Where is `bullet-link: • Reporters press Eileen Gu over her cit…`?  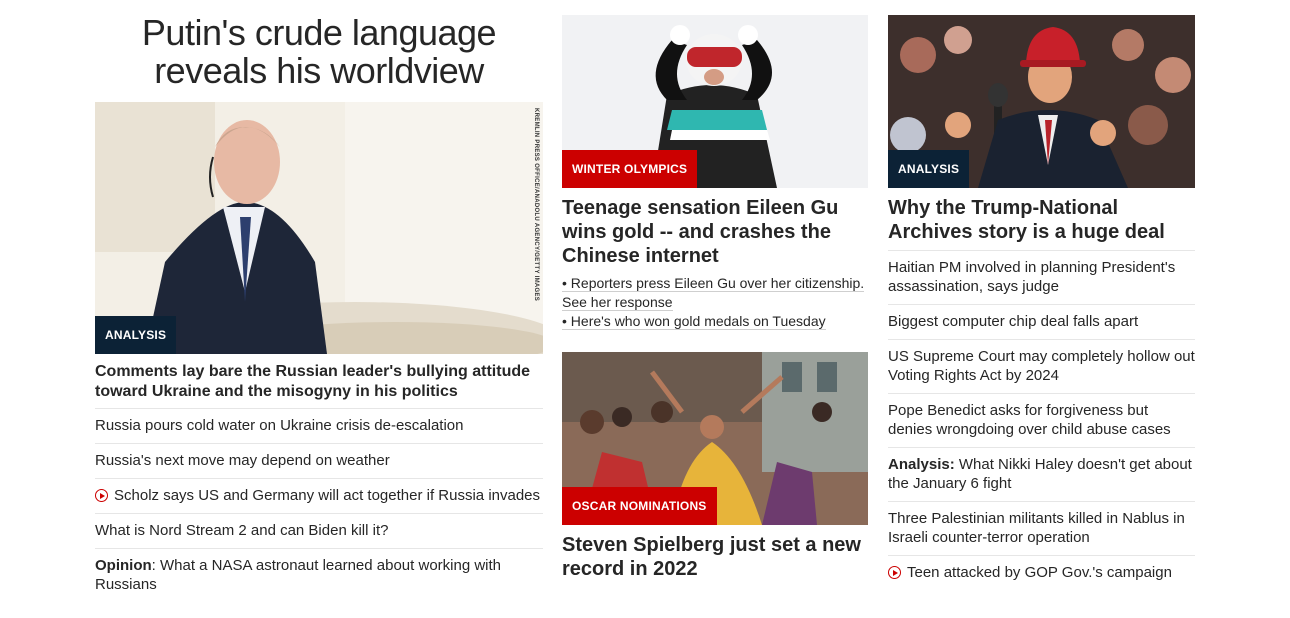 bullet-link: • Reporters press Eileen Gu over her cit… is located at coordinates (715, 293).